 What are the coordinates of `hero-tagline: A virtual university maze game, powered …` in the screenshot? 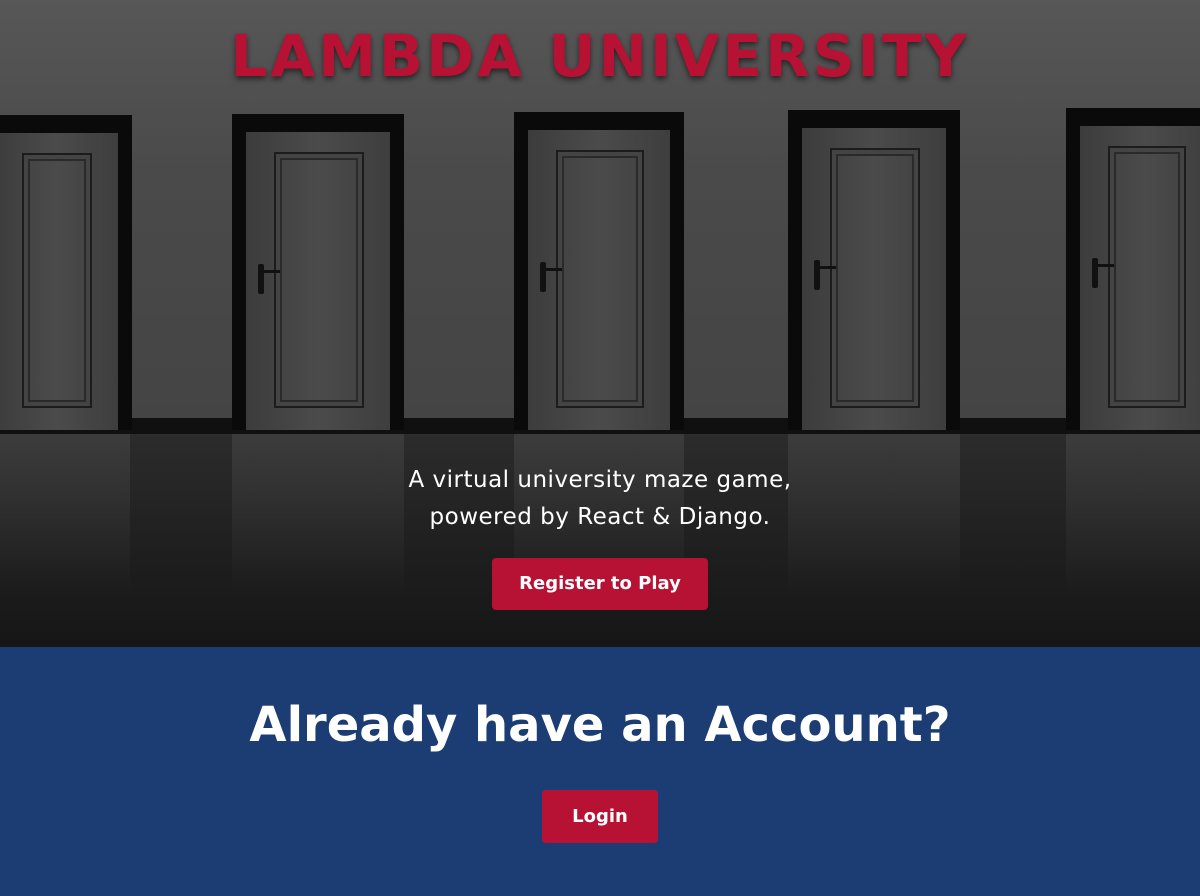 It's located at (600, 499).